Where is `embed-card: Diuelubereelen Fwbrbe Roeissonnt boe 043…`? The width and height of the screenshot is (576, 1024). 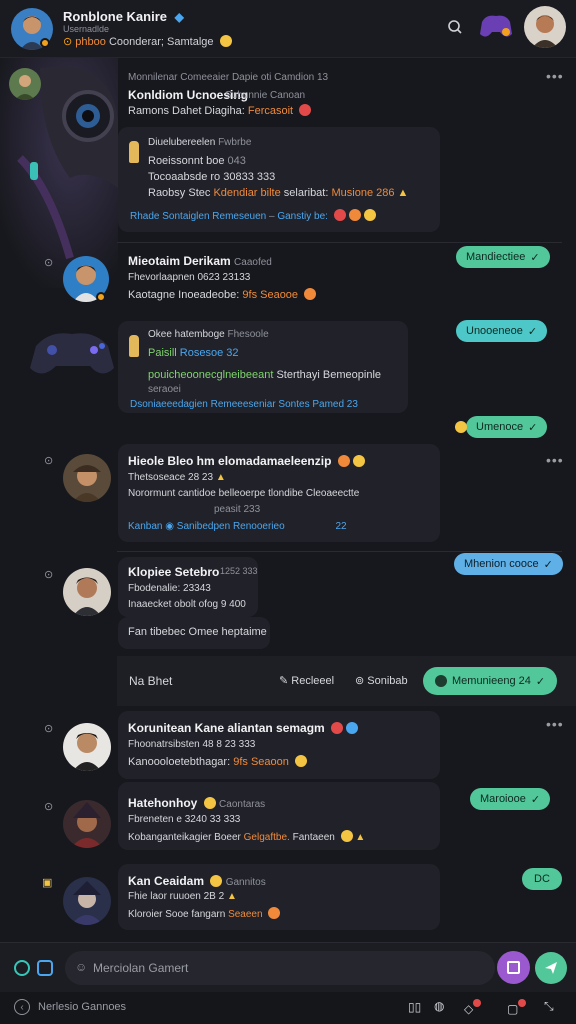 embed-card: Diuelubereelen Fwbrbe Roeissonnt boe 043… is located at coordinates (279, 179).